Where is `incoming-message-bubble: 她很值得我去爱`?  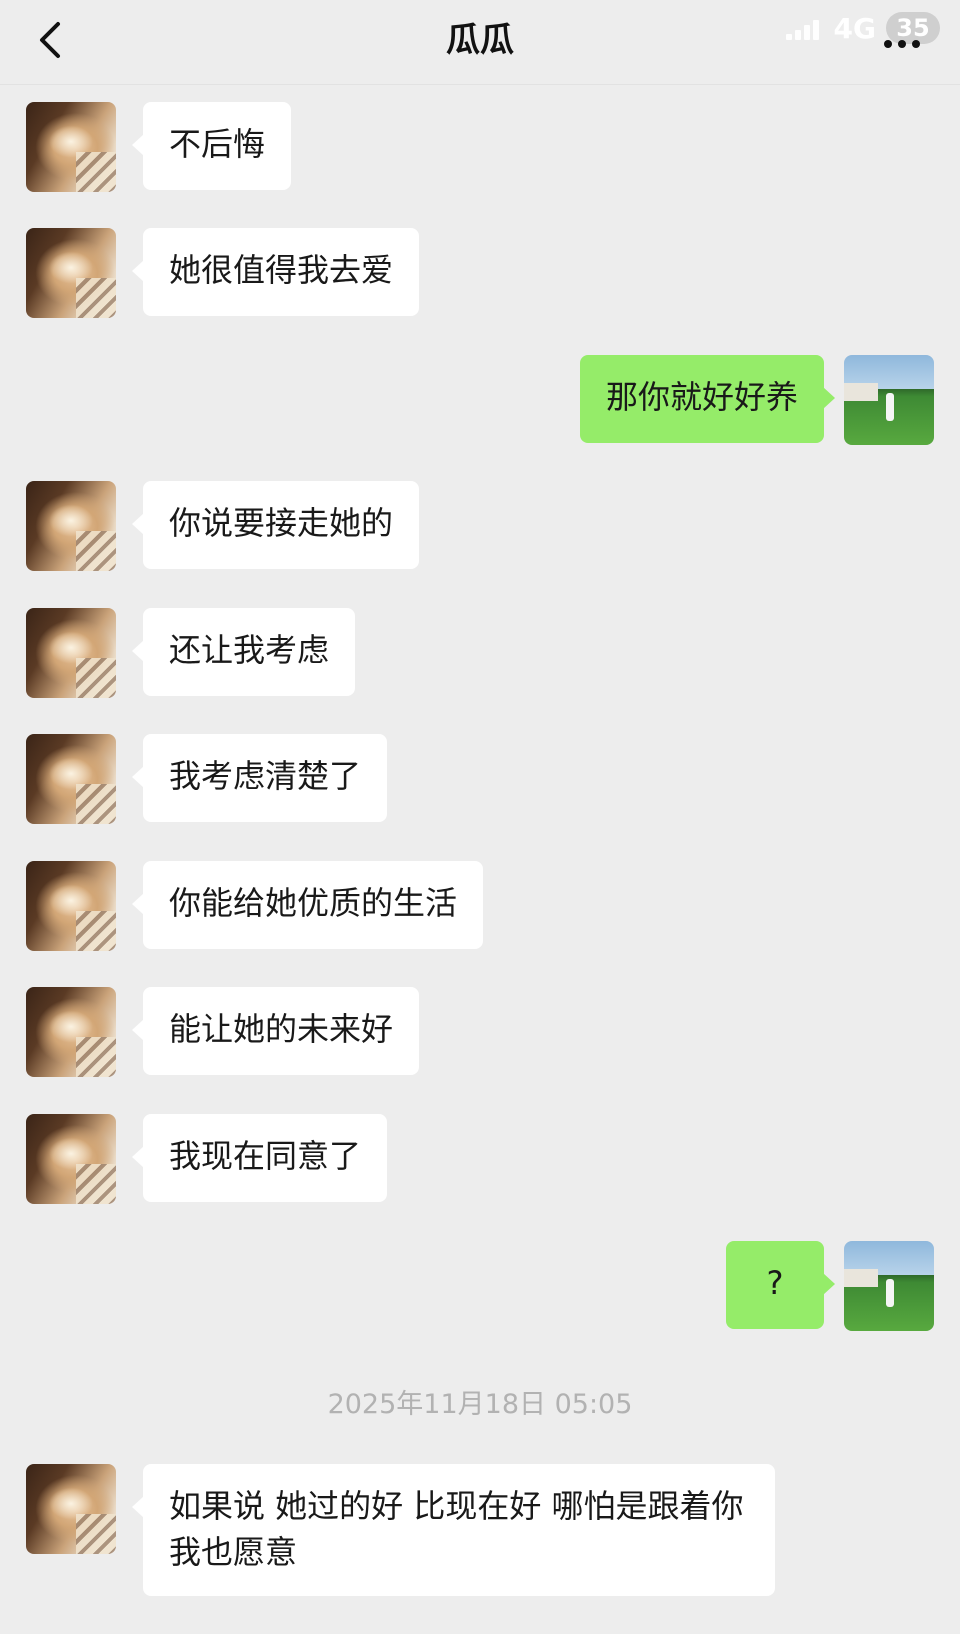 incoming-message-bubble: 她很值得我去爱 is located at coordinates (275, 272).